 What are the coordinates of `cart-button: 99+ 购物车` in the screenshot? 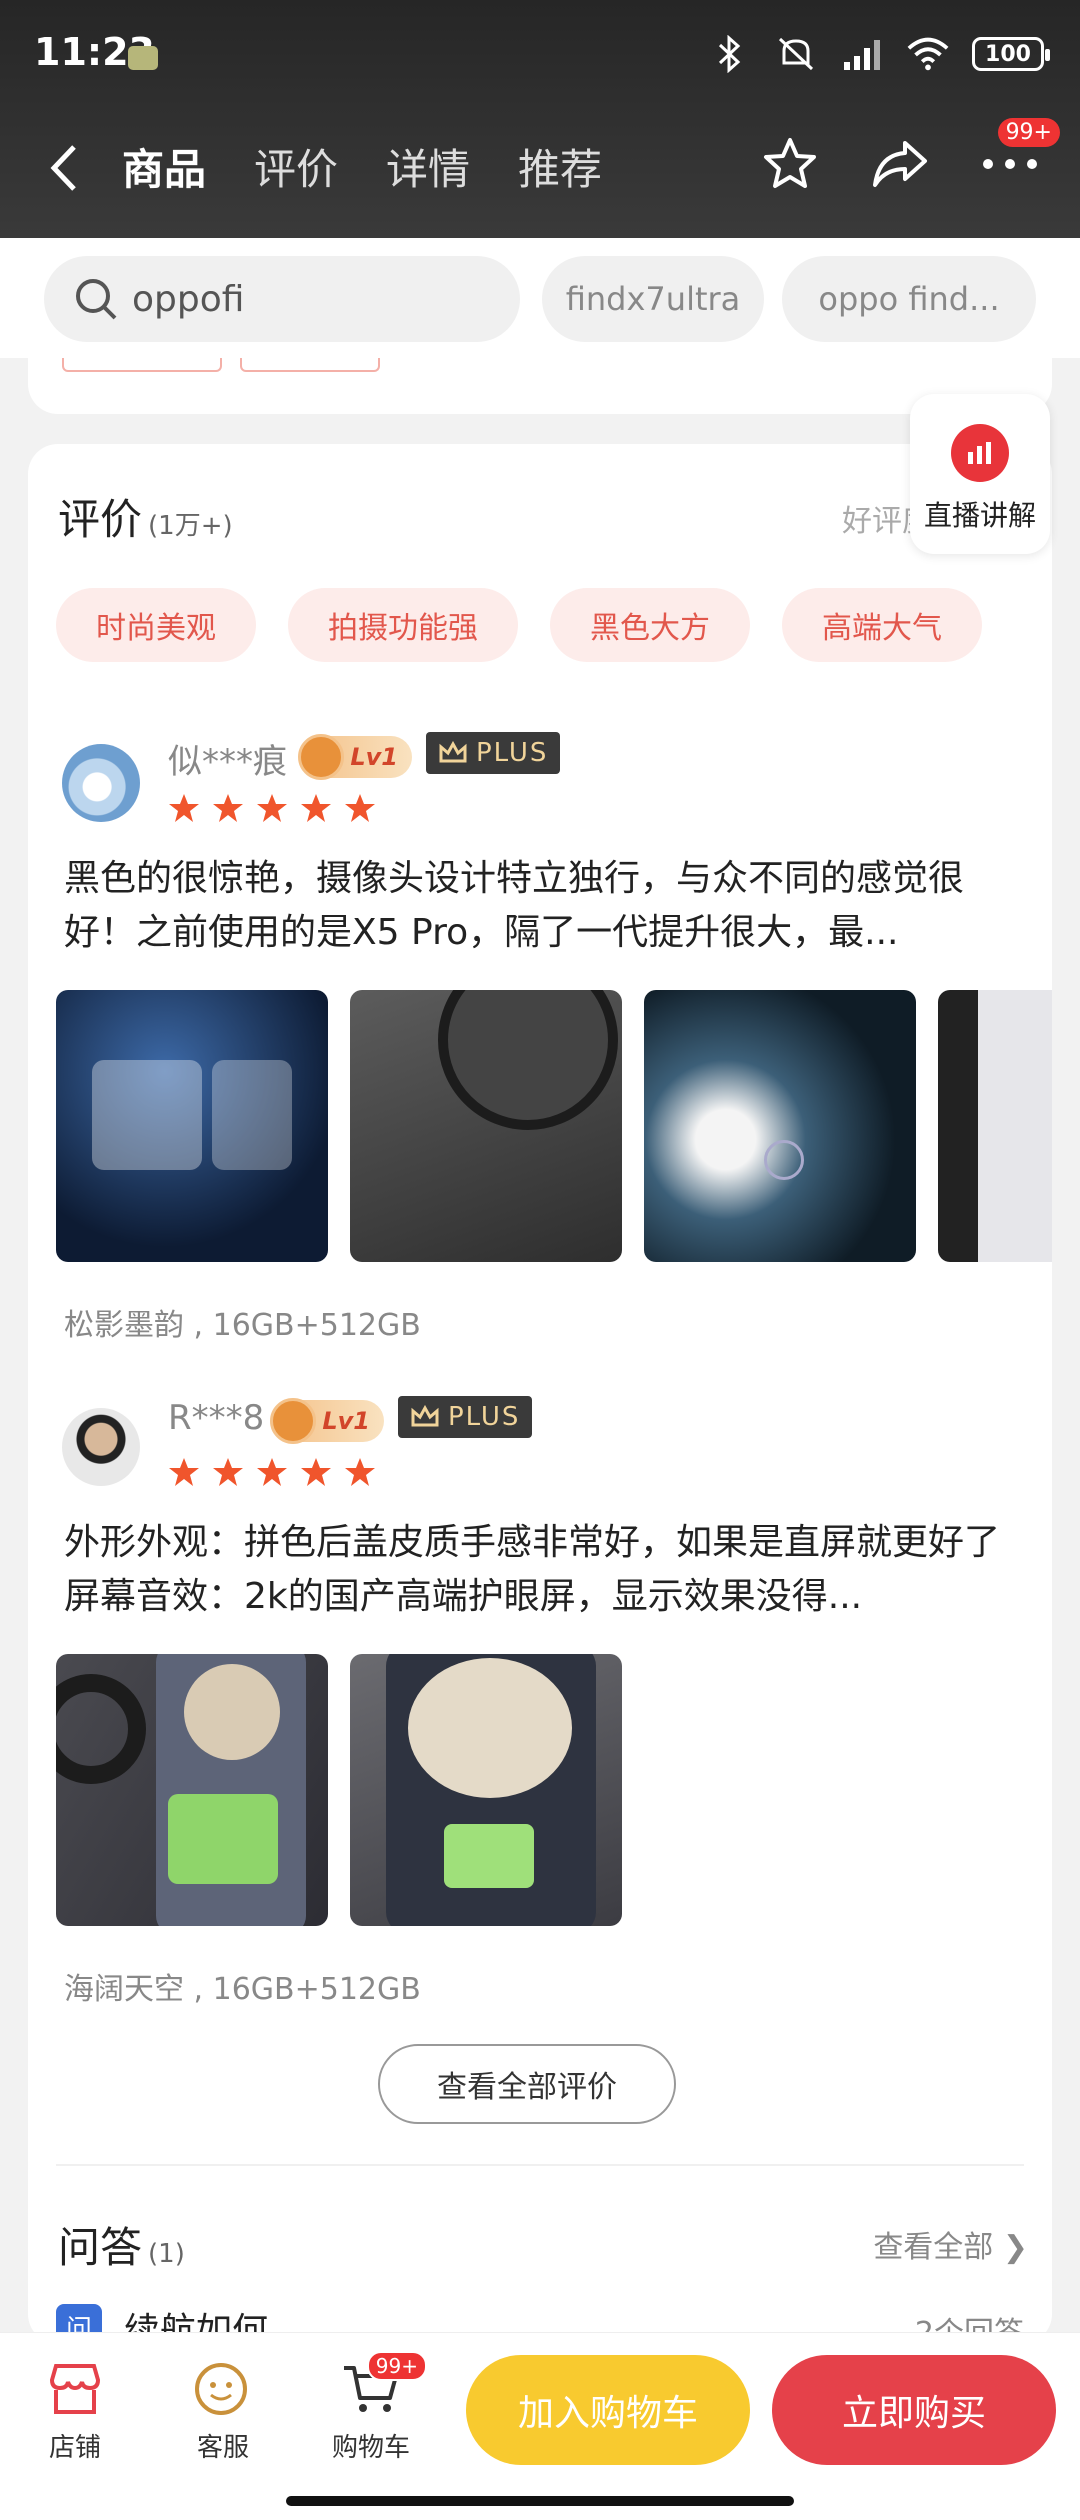 It's located at (371, 2407).